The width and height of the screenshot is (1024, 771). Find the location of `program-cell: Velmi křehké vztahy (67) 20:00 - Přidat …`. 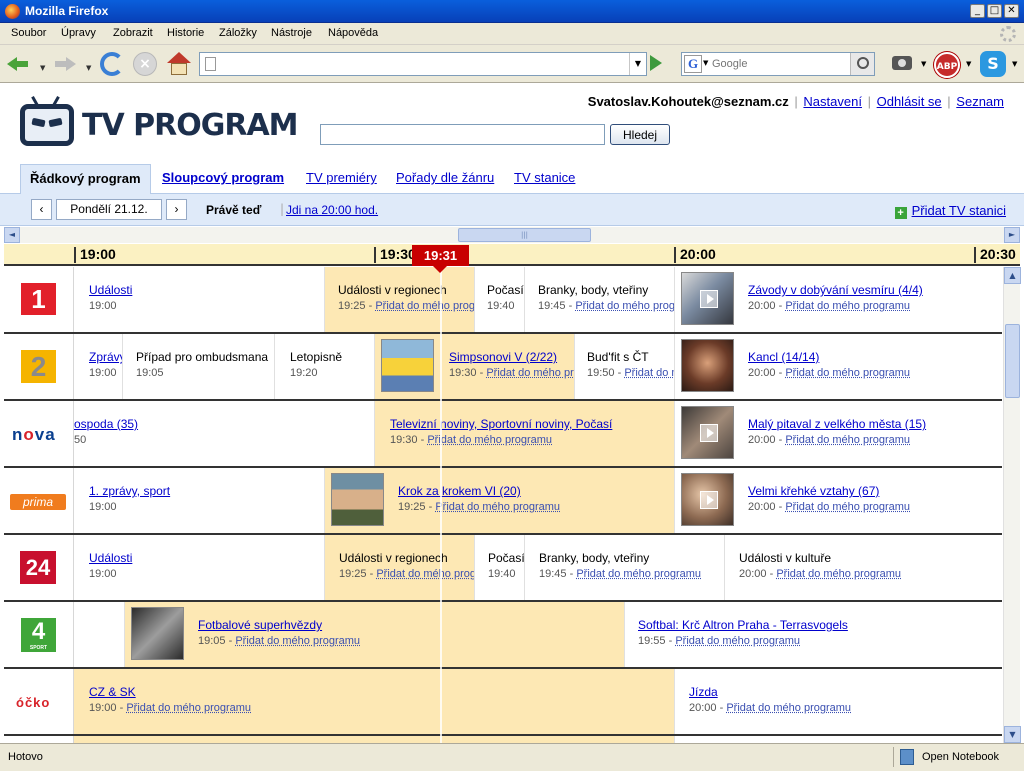

program-cell: Velmi křehké vztahy (67) 20:00 - Přidat … is located at coordinates (838, 500).